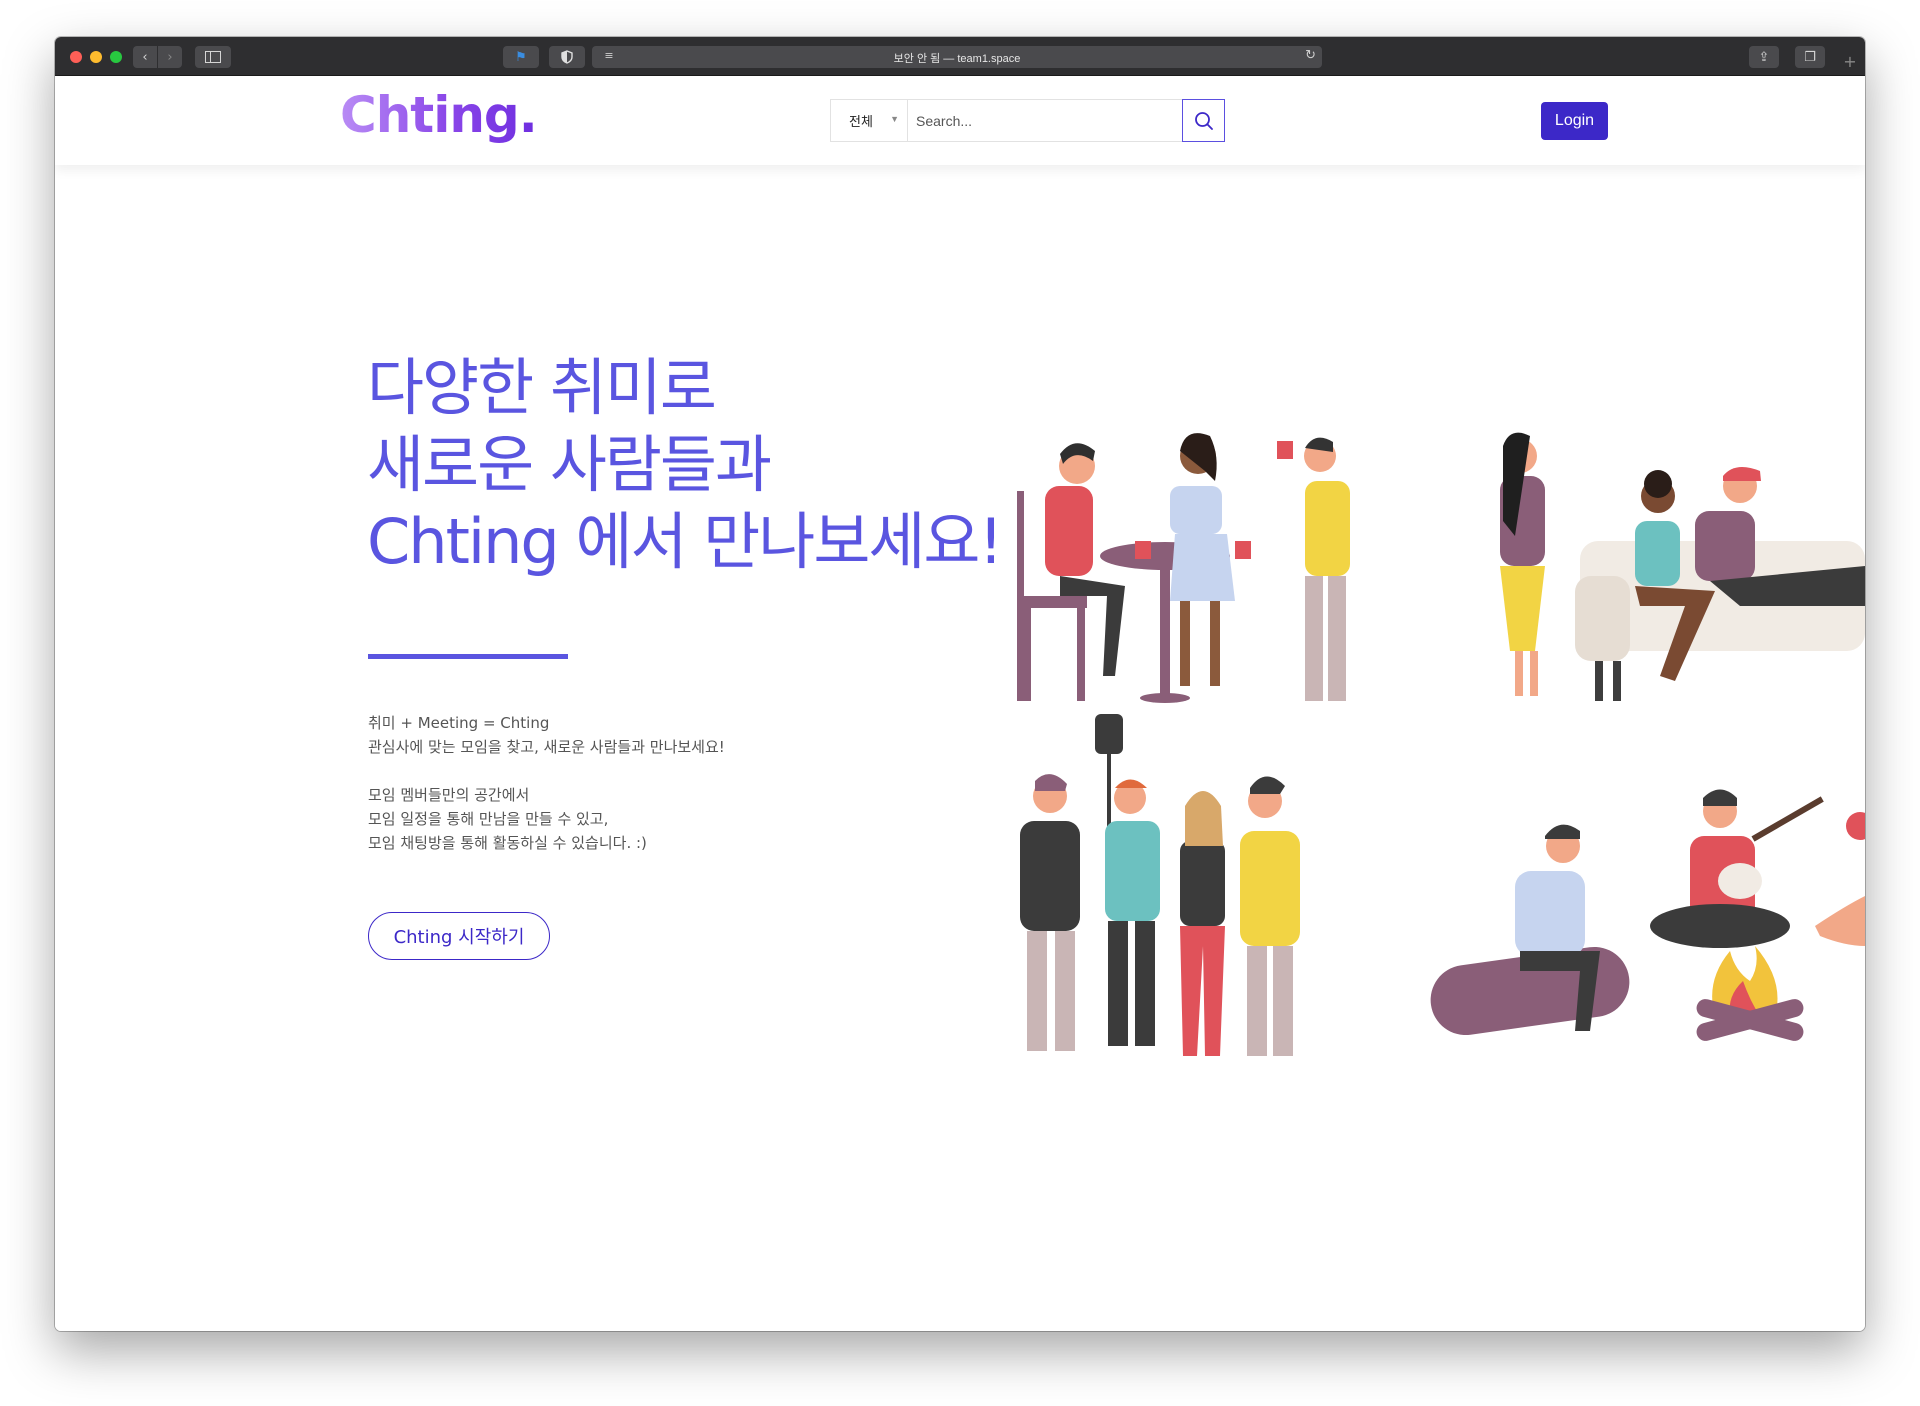 The image size is (1920, 1406). I want to click on privacy-button, so click(567, 57).